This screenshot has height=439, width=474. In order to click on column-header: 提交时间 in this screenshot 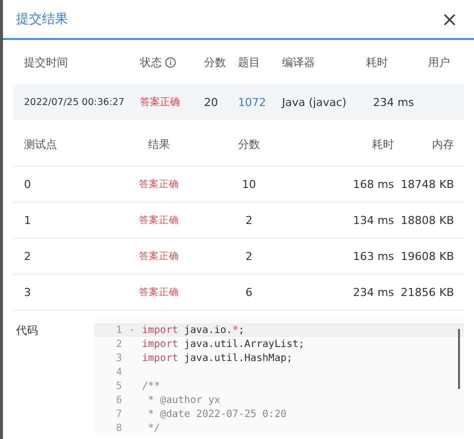, I will do `click(46, 62)`.